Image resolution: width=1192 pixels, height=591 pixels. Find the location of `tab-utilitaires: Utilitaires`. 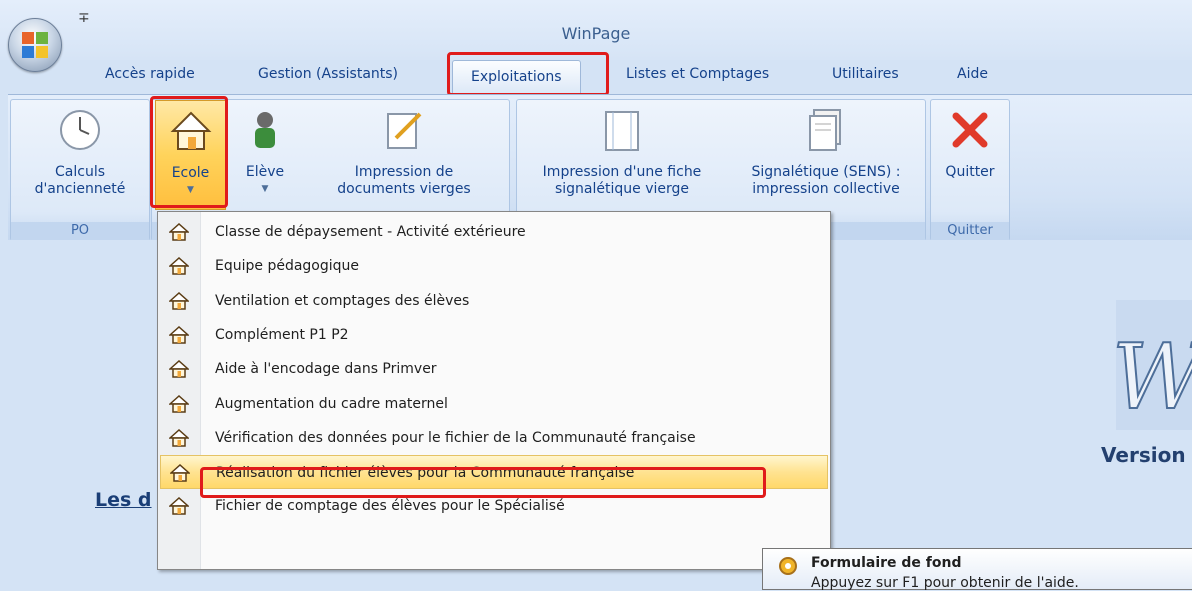

tab-utilitaires: Utilitaires is located at coordinates (865, 74).